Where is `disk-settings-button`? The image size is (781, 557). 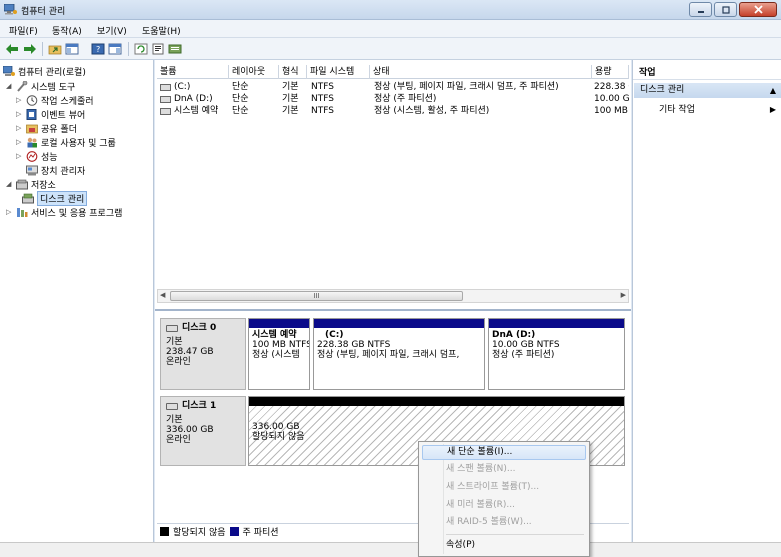 disk-settings-button is located at coordinates (175, 48).